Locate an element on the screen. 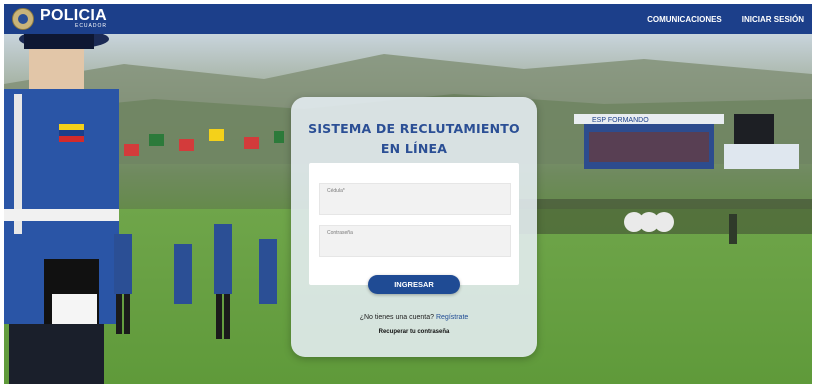  ingresar-button: INGRESAR is located at coordinates (414, 284).